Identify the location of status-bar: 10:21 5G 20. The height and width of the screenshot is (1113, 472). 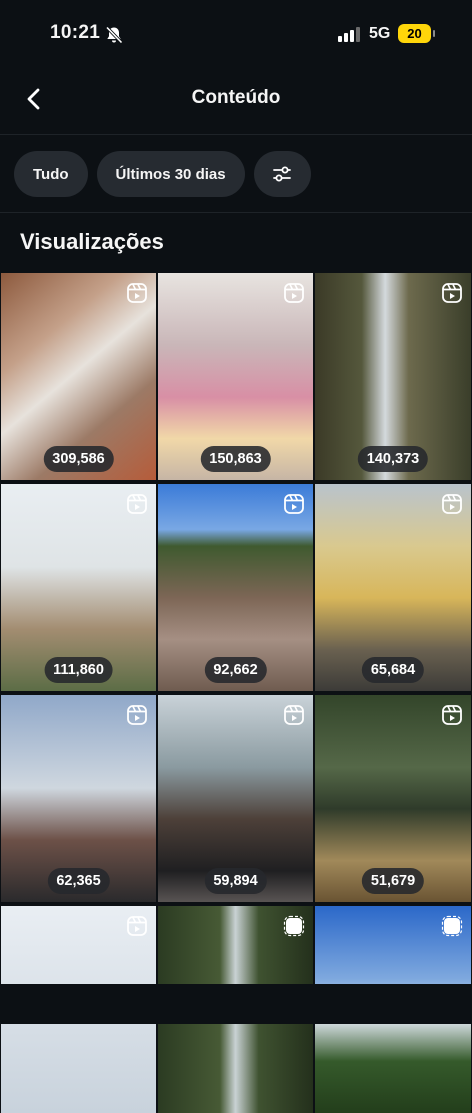
(236, 35).